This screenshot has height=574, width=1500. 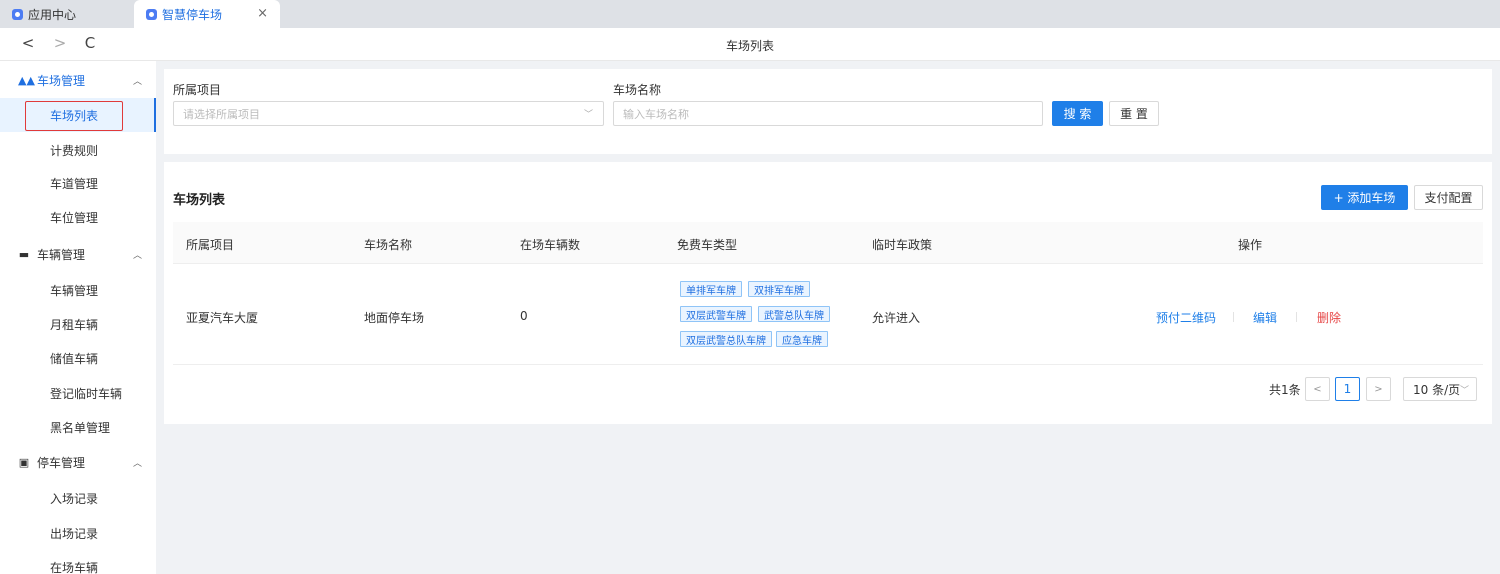 What do you see at coordinates (199, 200) in the screenshot?
I see `list-title: 车场列表` at bounding box center [199, 200].